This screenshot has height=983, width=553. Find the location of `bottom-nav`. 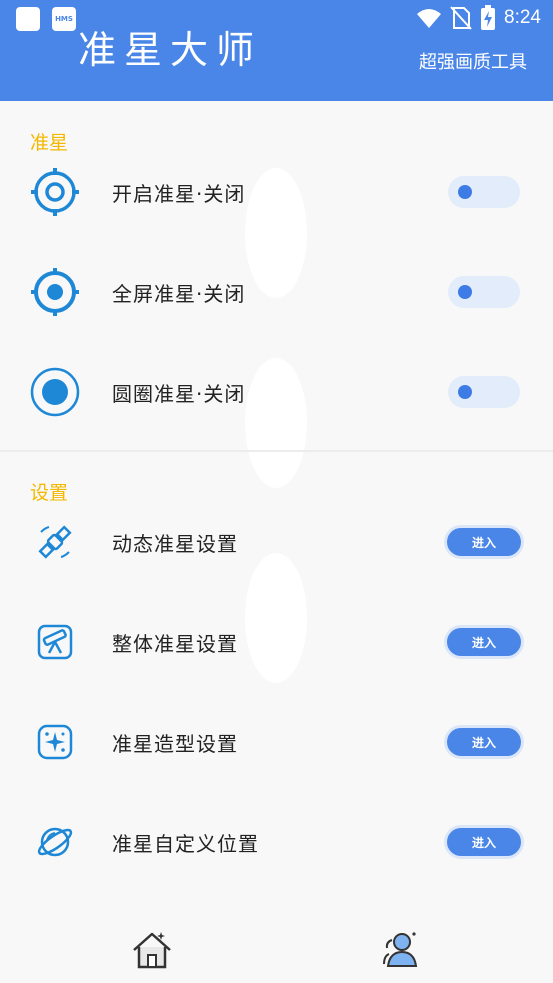

bottom-nav is located at coordinates (276, 946).